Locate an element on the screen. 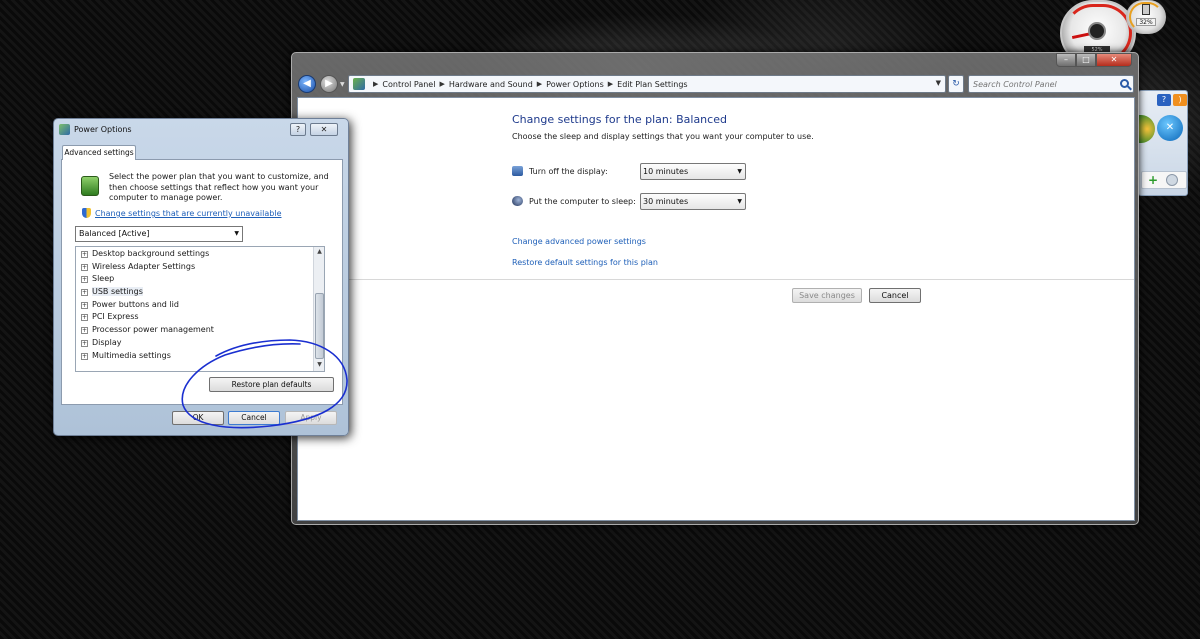 This screenshot has height=639, width=1200. meter-icon is located at coordinates (1172, 180).